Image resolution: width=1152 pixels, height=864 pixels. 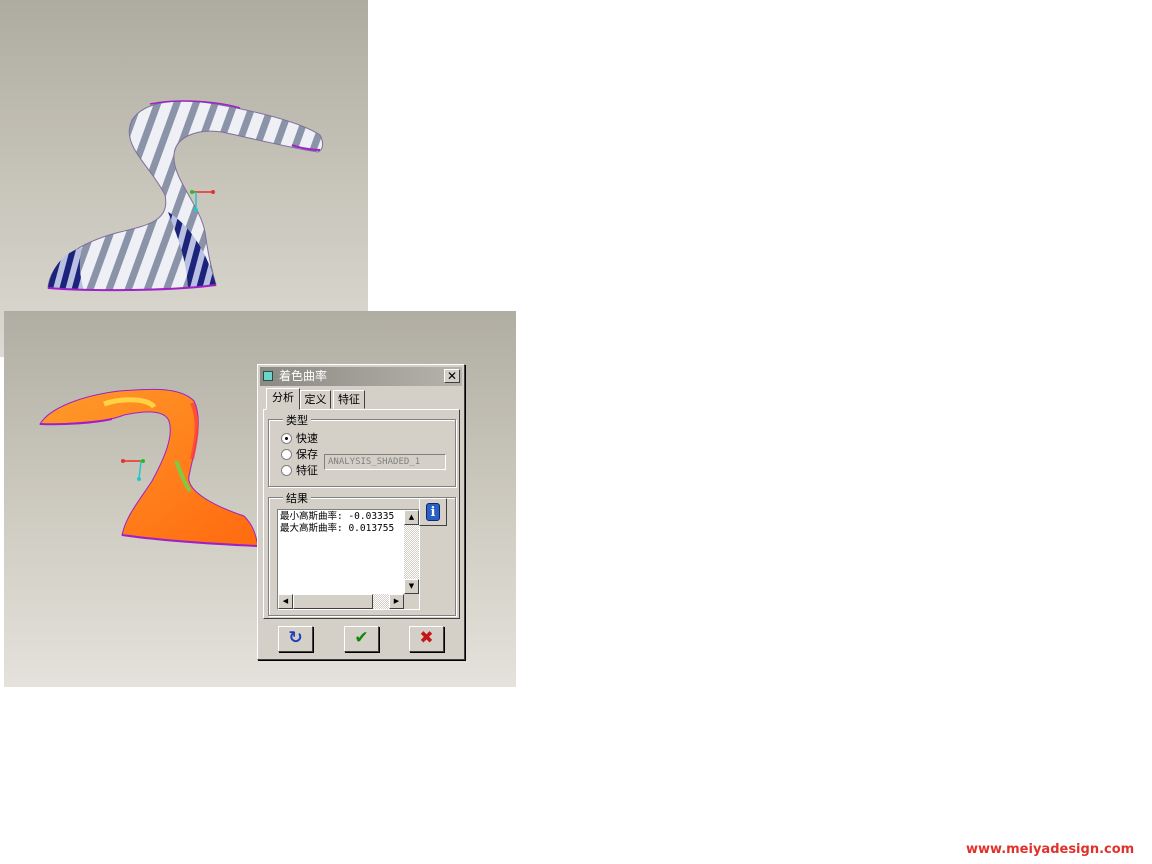 What do you see at coordinates (362, 449) in the screenshot?
I see `type-group: 类型 快速 保存 ANALYSIS_SHADED_1 特征` at bounding box center [362, 449].